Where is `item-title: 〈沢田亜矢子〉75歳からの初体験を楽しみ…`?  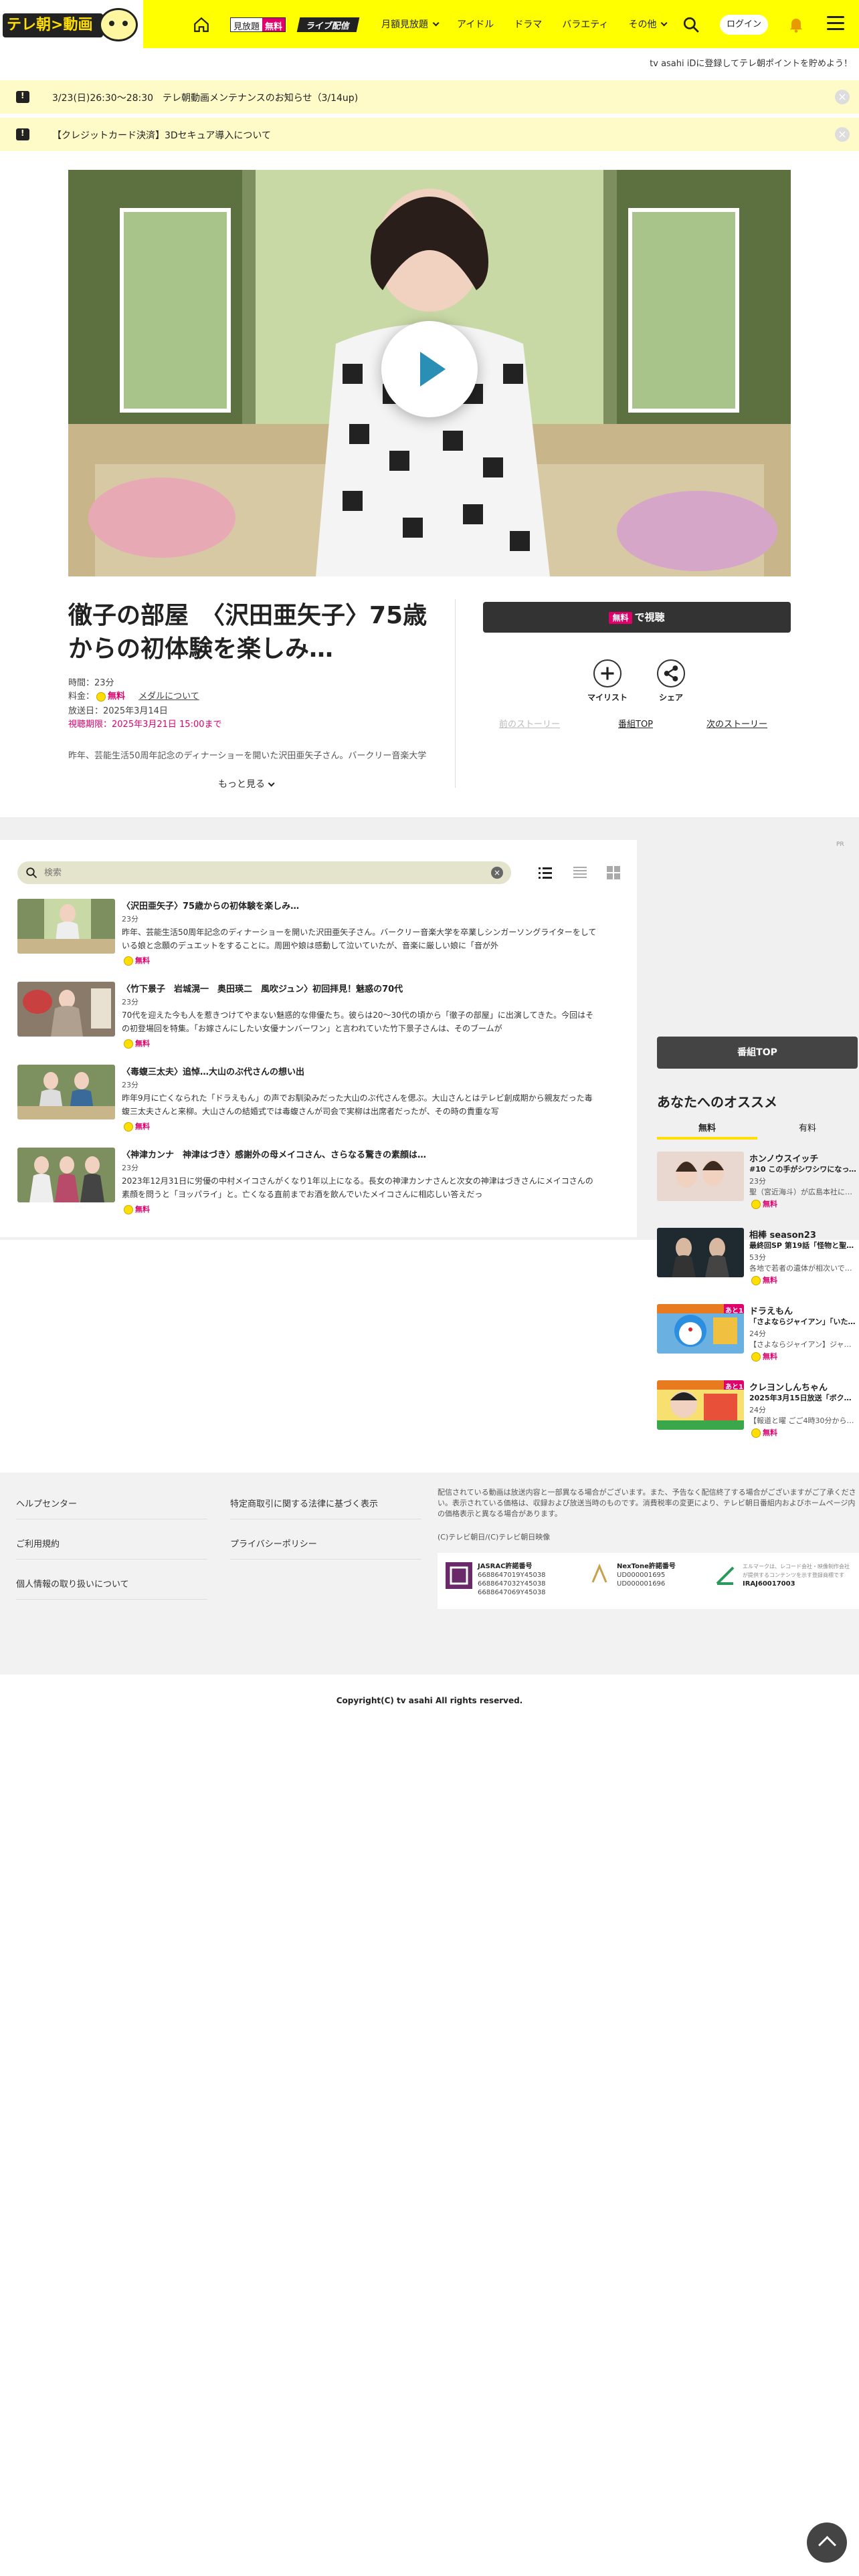 item-title: 〈沢田亜矢子〉75歳からの初体験を楽しみ… is located at coordinates (210, 905).